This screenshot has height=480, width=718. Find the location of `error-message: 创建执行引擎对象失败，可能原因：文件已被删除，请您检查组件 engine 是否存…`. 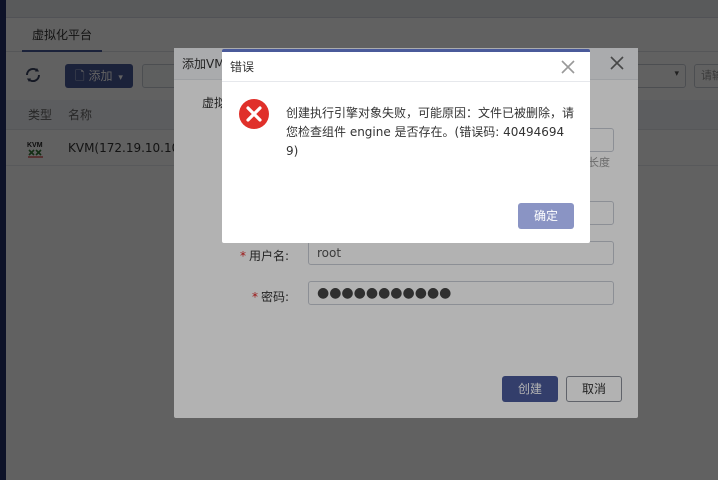

error-message: 创建执行引擎对象失败，可能原因：文件已被删除，请您检查组件 engine 是否存… is located at coordinates (430, 132).